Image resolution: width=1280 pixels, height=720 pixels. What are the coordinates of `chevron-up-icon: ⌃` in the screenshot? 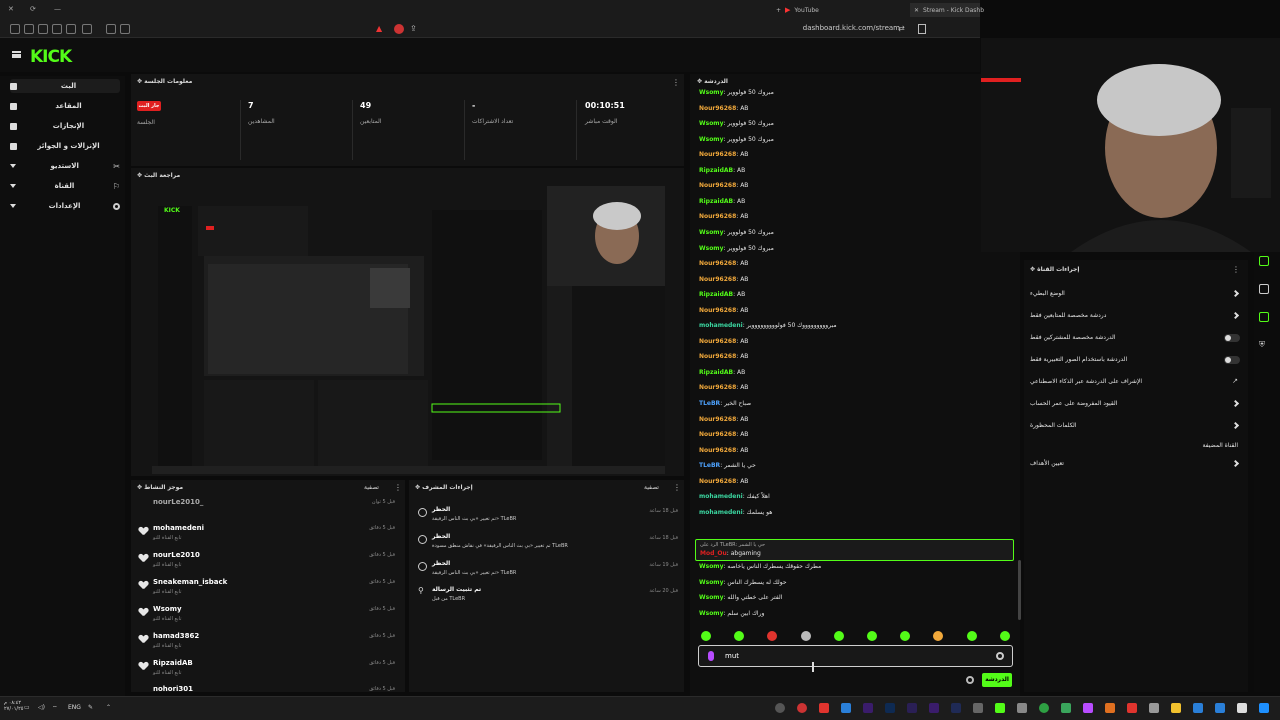 It's located at (108, 707).